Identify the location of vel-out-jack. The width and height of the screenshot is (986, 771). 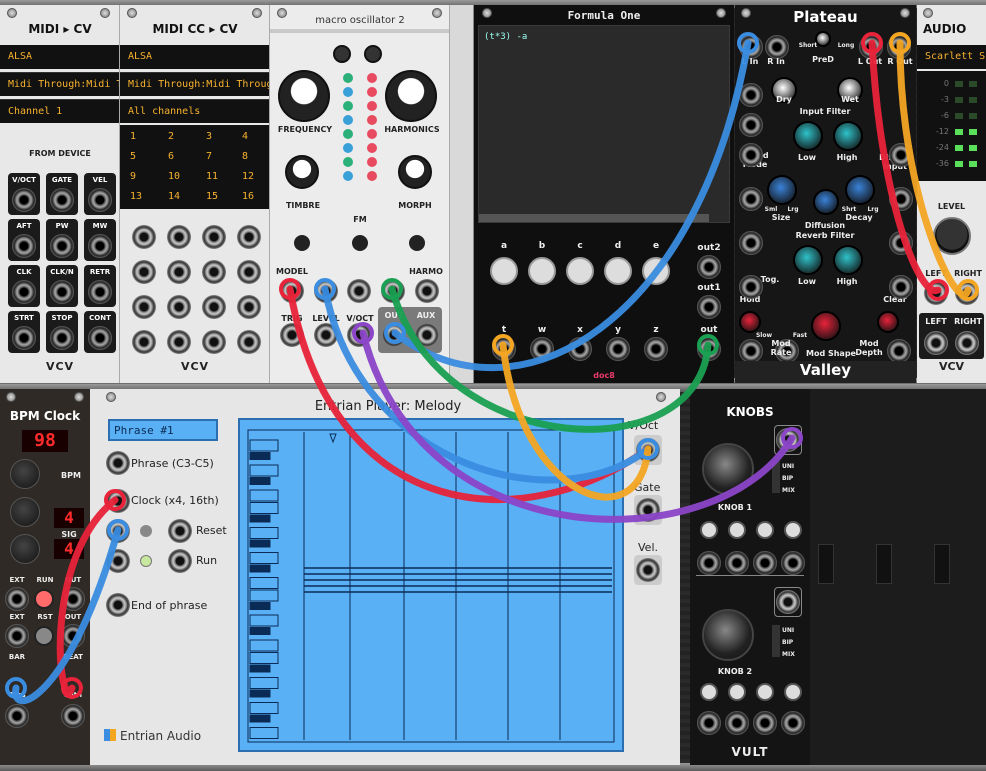
(648, 570).